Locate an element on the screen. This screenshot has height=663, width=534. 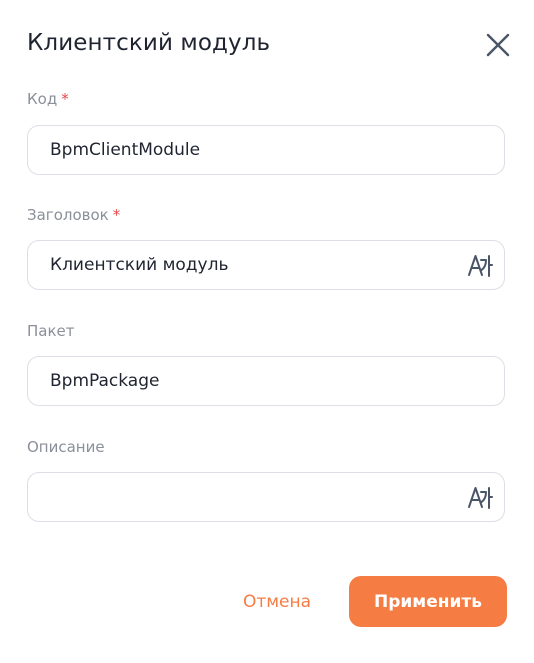
apply-button: Применить is located at coordinates (428, 601).